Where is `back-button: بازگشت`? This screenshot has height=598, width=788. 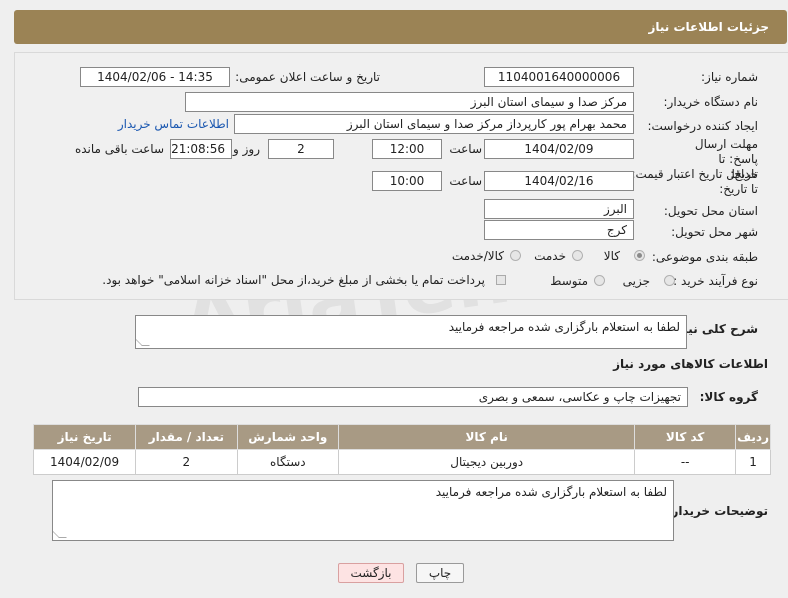 back-button: بازگشت is located at coordinates (371, 573).